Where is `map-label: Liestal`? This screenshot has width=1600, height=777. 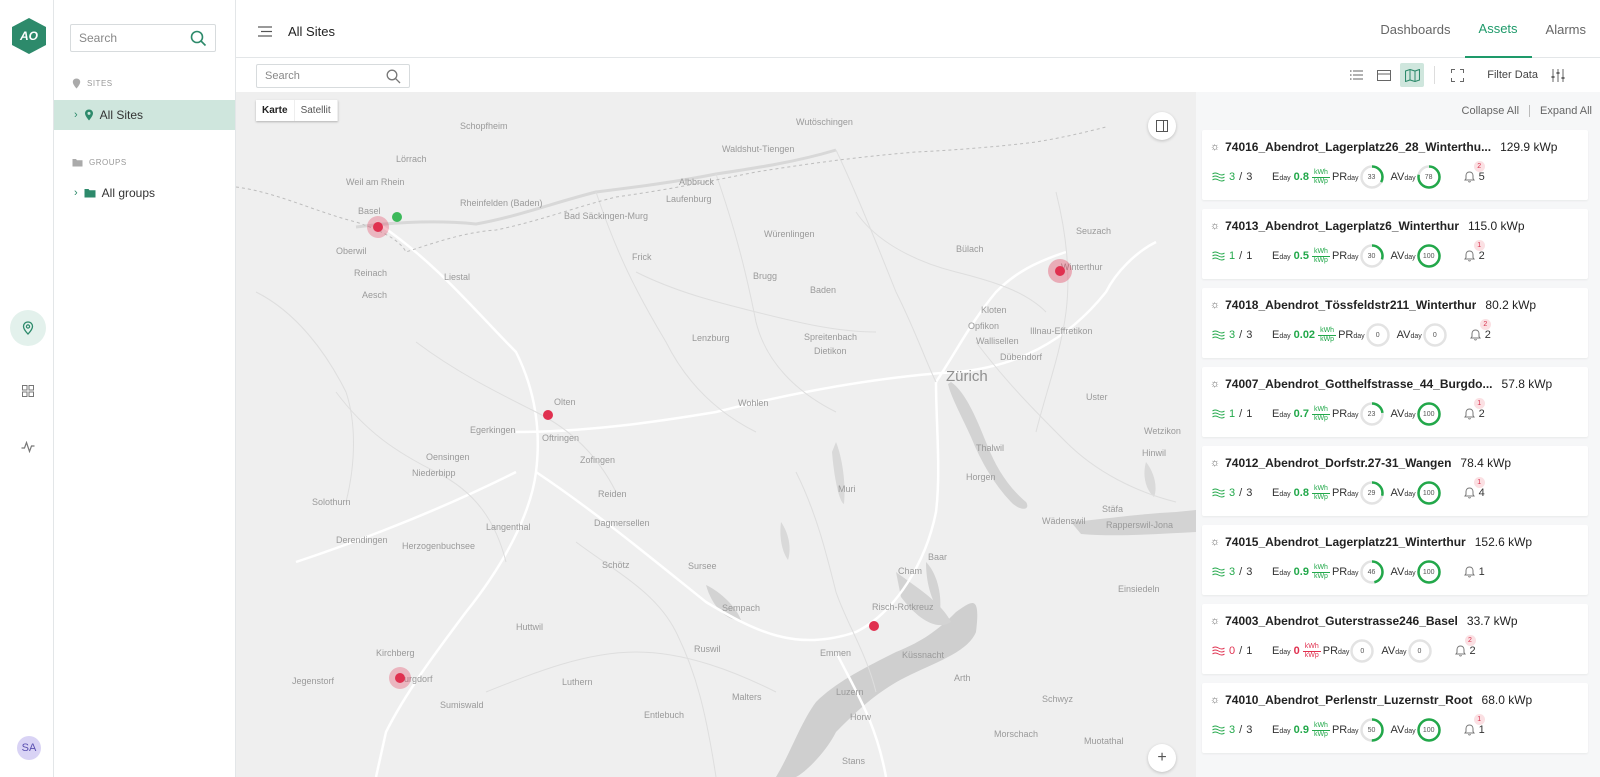
map-label: Liestal is located at coordinates (457, 277).